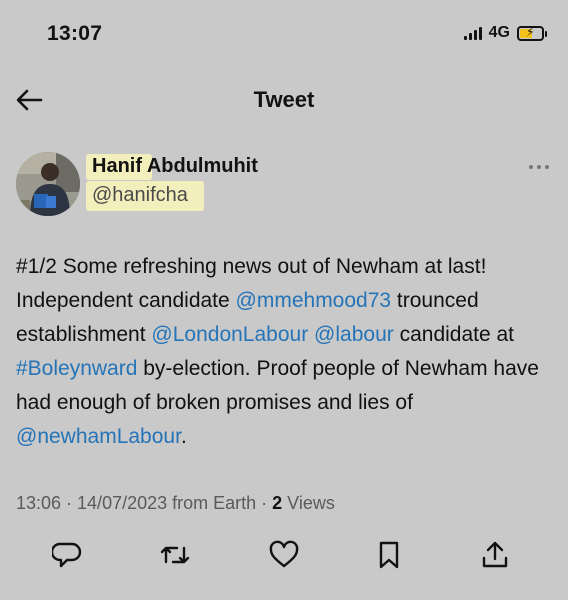  What do you see at coordinates (144, 503) in the screenshot?
I see `tweet-timestamp: 13:06 · 14/07/2023 from Earth ·` at bounding box center [144, 503].